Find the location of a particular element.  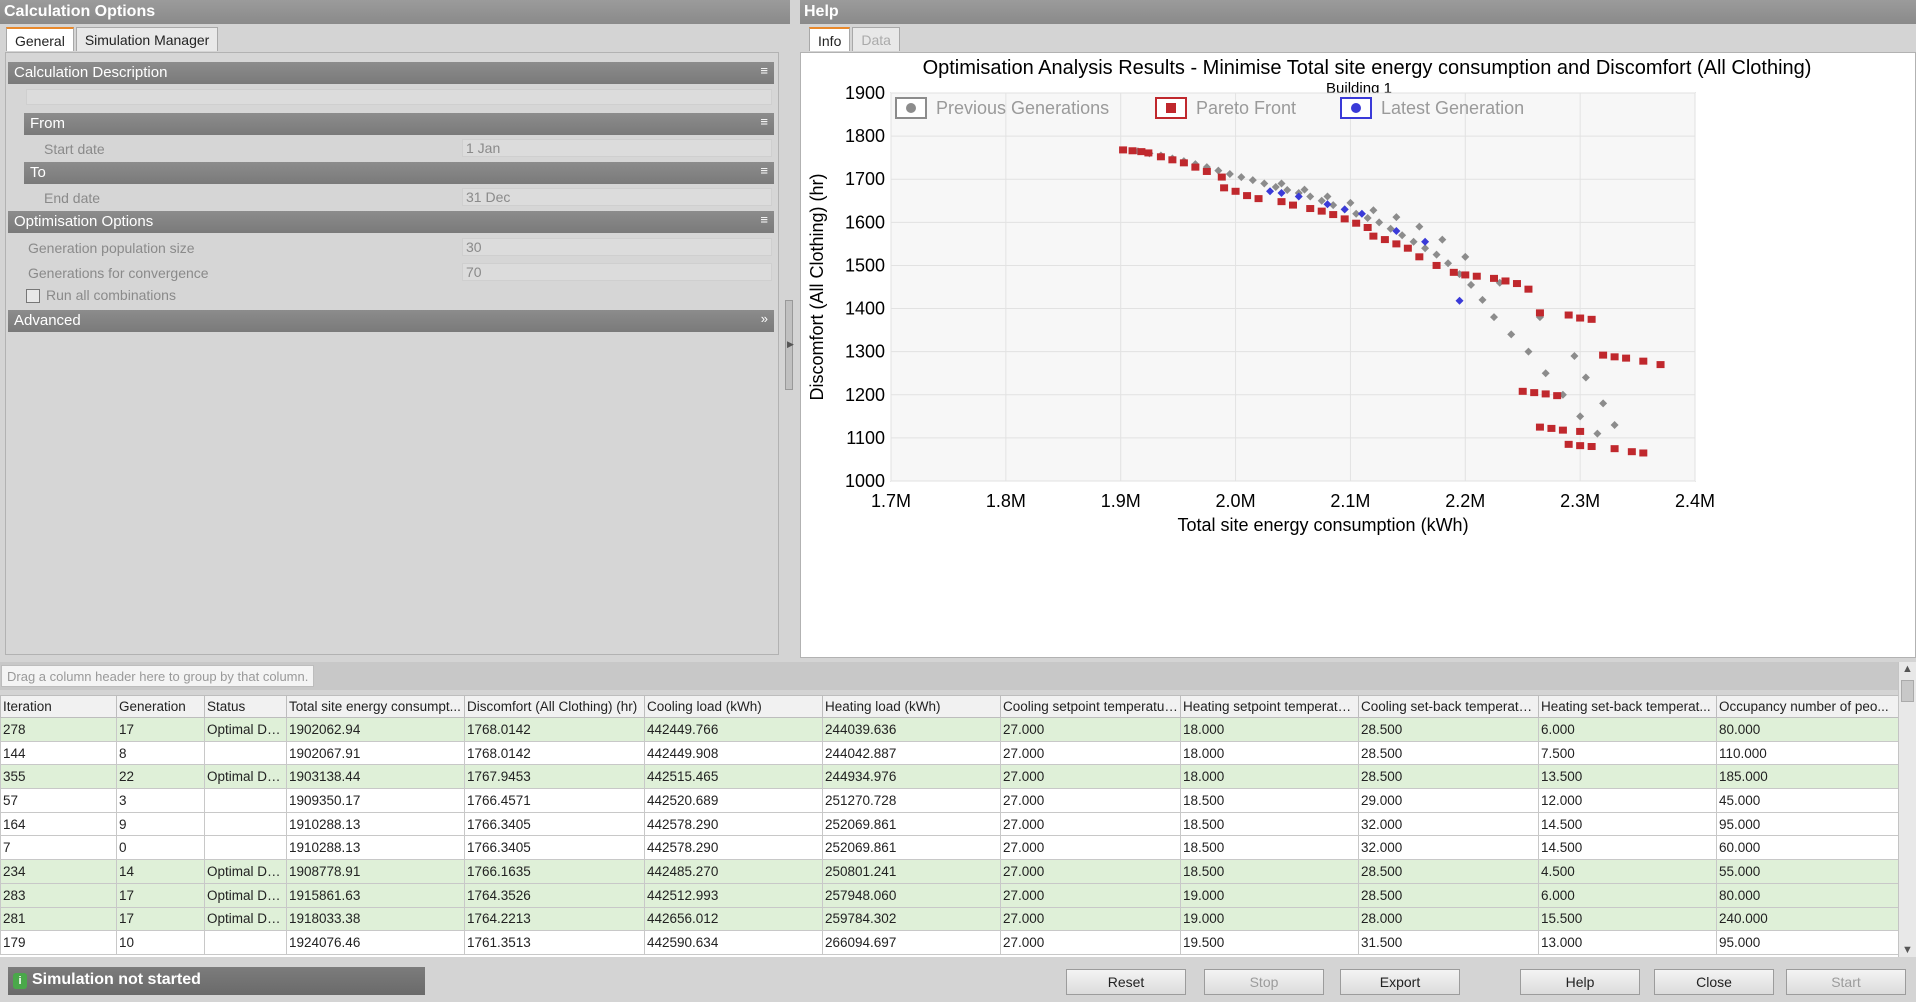

column-header: Discomfort (All Clothing) (hr) is located at coordinates (554, 706).